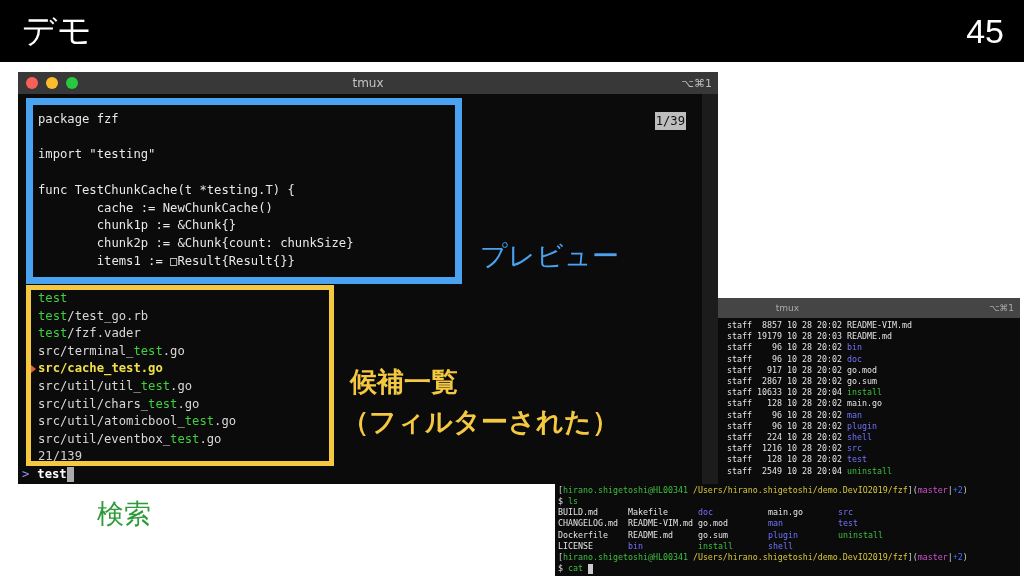 The image size is (1024, 576). Describe the element at coordinates (650, 535) in the screenshot. I see `file-name: README.md` at that location.